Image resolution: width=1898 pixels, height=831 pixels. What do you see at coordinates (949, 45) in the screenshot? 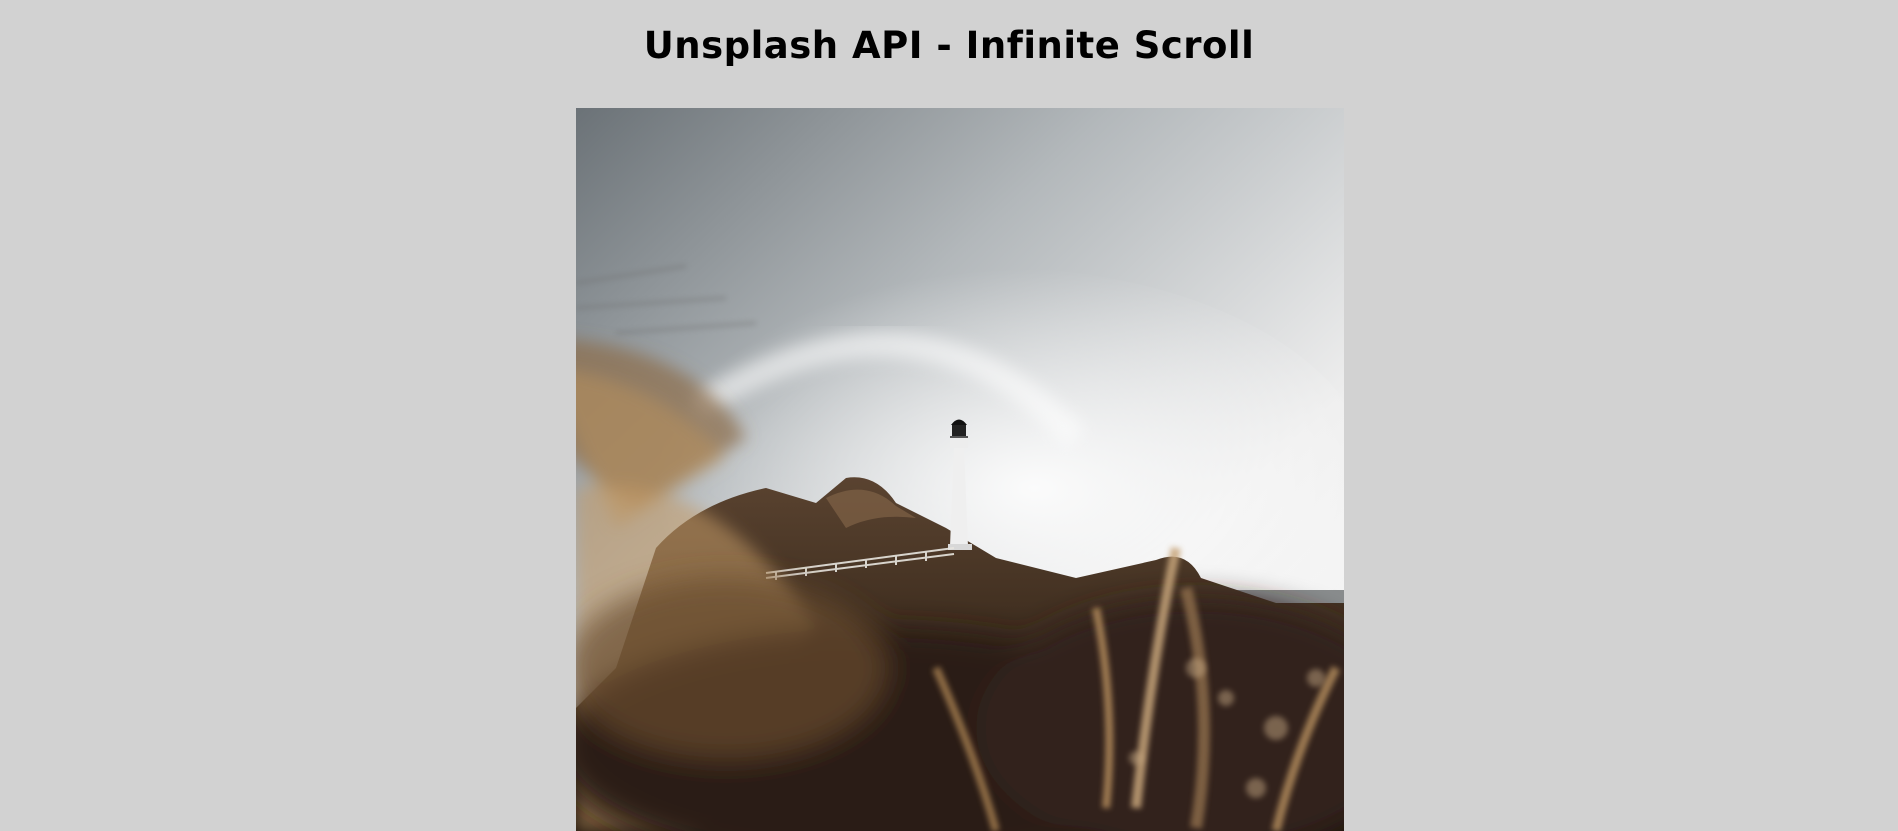
I see `page-title: Unsplash API - Infinite Scroll` at bounding box center [949, 45].